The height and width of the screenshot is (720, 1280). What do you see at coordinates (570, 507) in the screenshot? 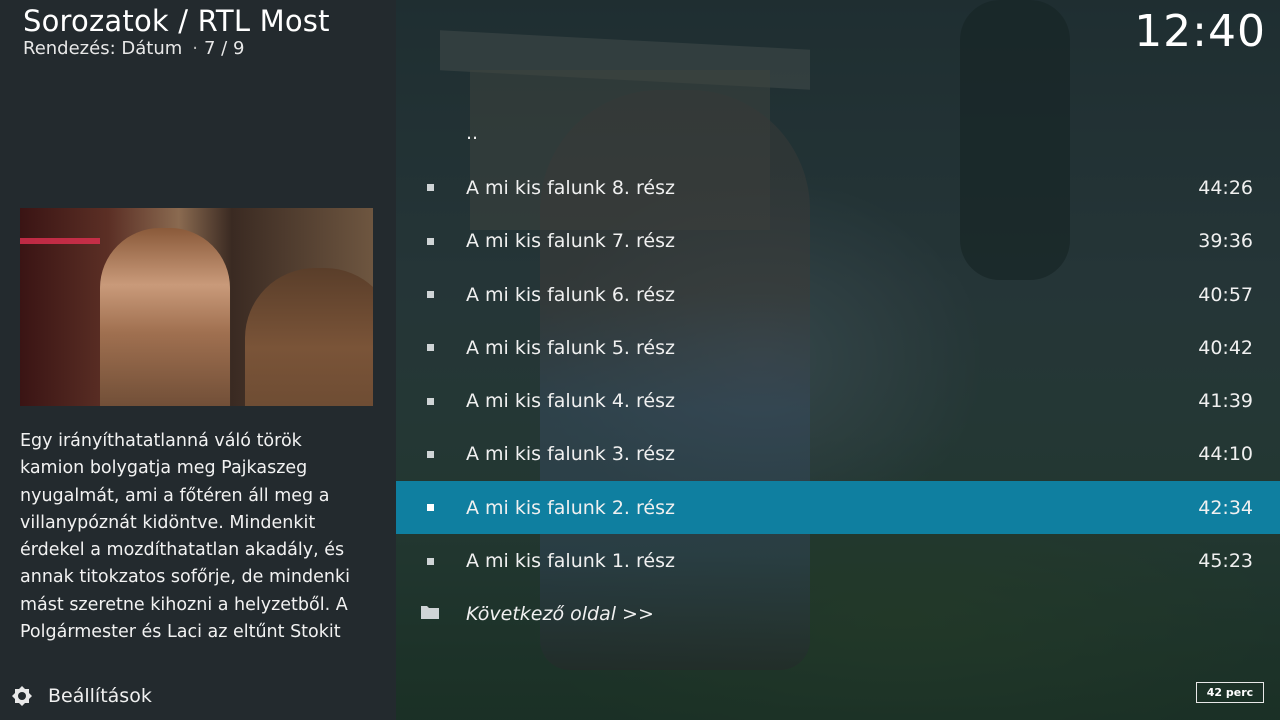
I see `episode-title: A mi kis falunk 2. rész` at bounding box center [570, 507].